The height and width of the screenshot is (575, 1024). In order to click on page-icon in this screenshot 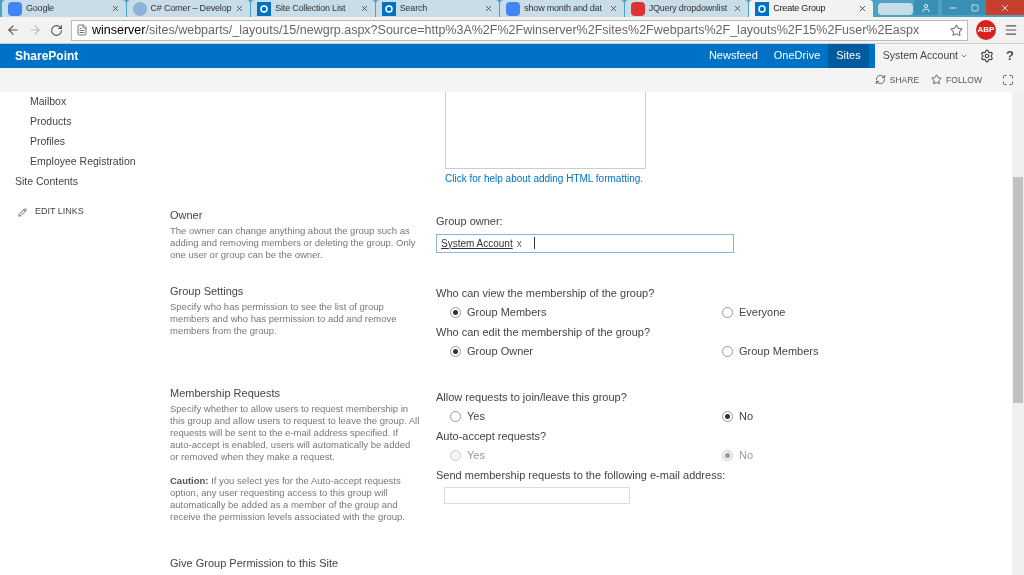, I will do `click(82, 30)`.